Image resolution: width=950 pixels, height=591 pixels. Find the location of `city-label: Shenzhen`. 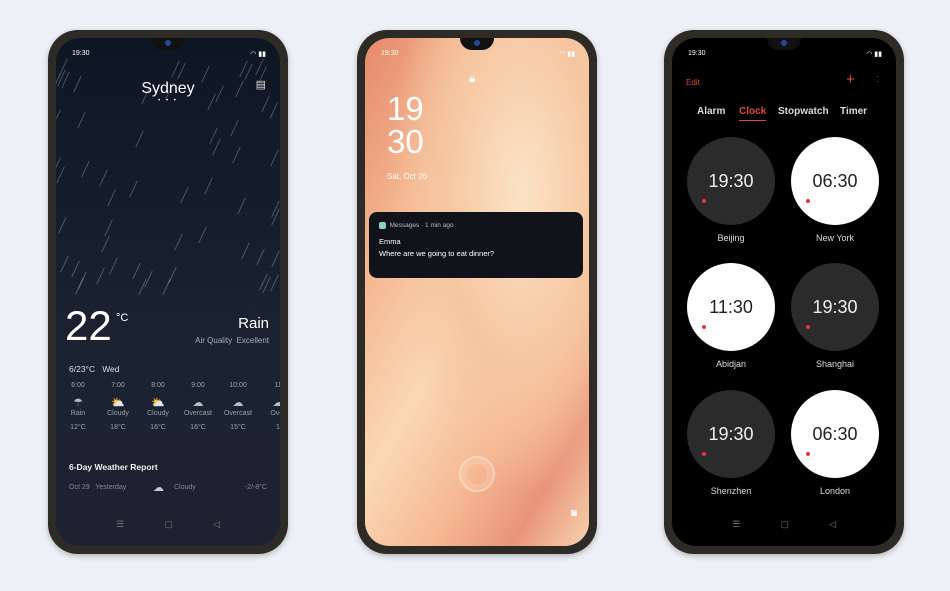

city-label: Shenzhen is located at coordinates (731, 491).